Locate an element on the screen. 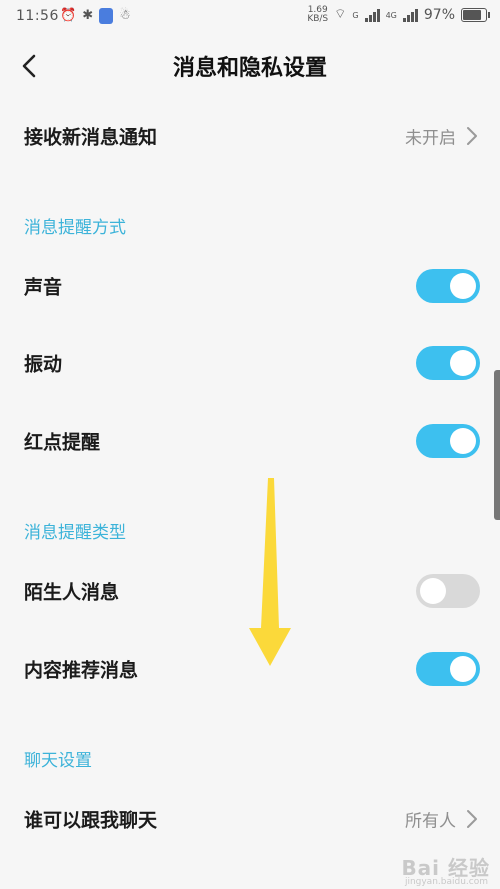 This screenshot has width=500, height=889. alarm-icon: ⏰ is located at coordinates (68, 15).